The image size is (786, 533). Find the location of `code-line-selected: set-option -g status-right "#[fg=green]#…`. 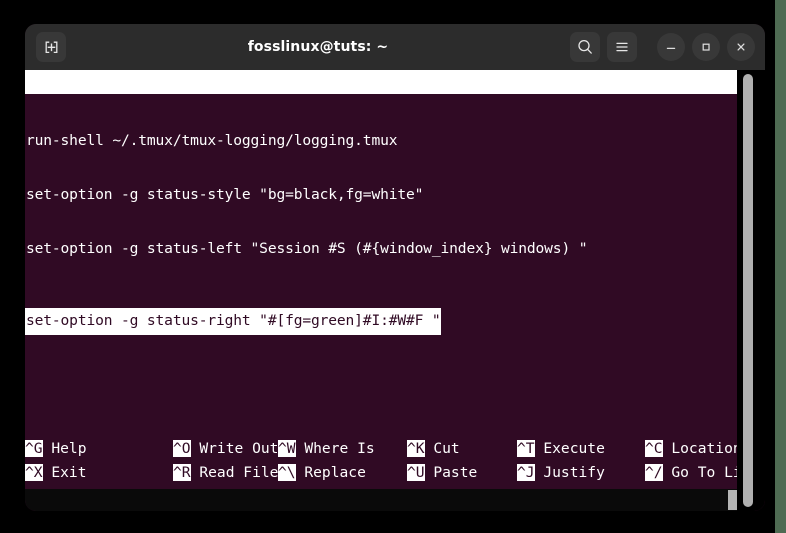

code-line-selected: set-option -g status-right "#[fg=green]#… is located at coordinates (233, 321).